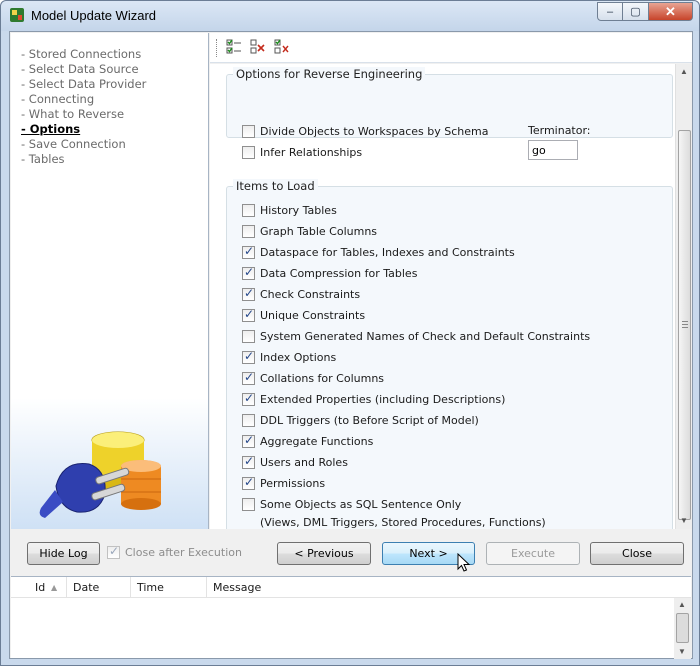 The width and height of the screenshot is (700, 666). I want to click on wizard-step-4: - What to Reverse, so click(83, 114).